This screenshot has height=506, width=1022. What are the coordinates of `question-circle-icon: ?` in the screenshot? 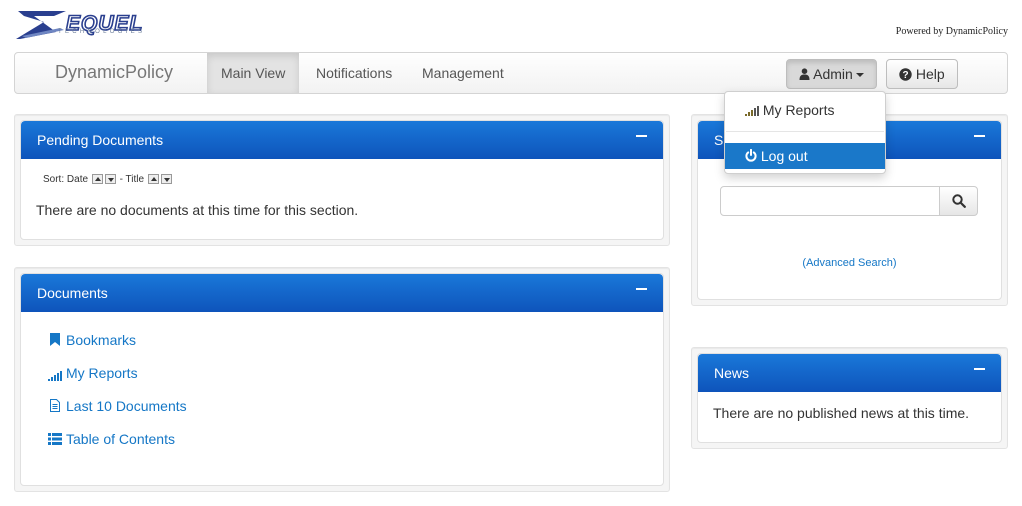 It's located at (905, 74).